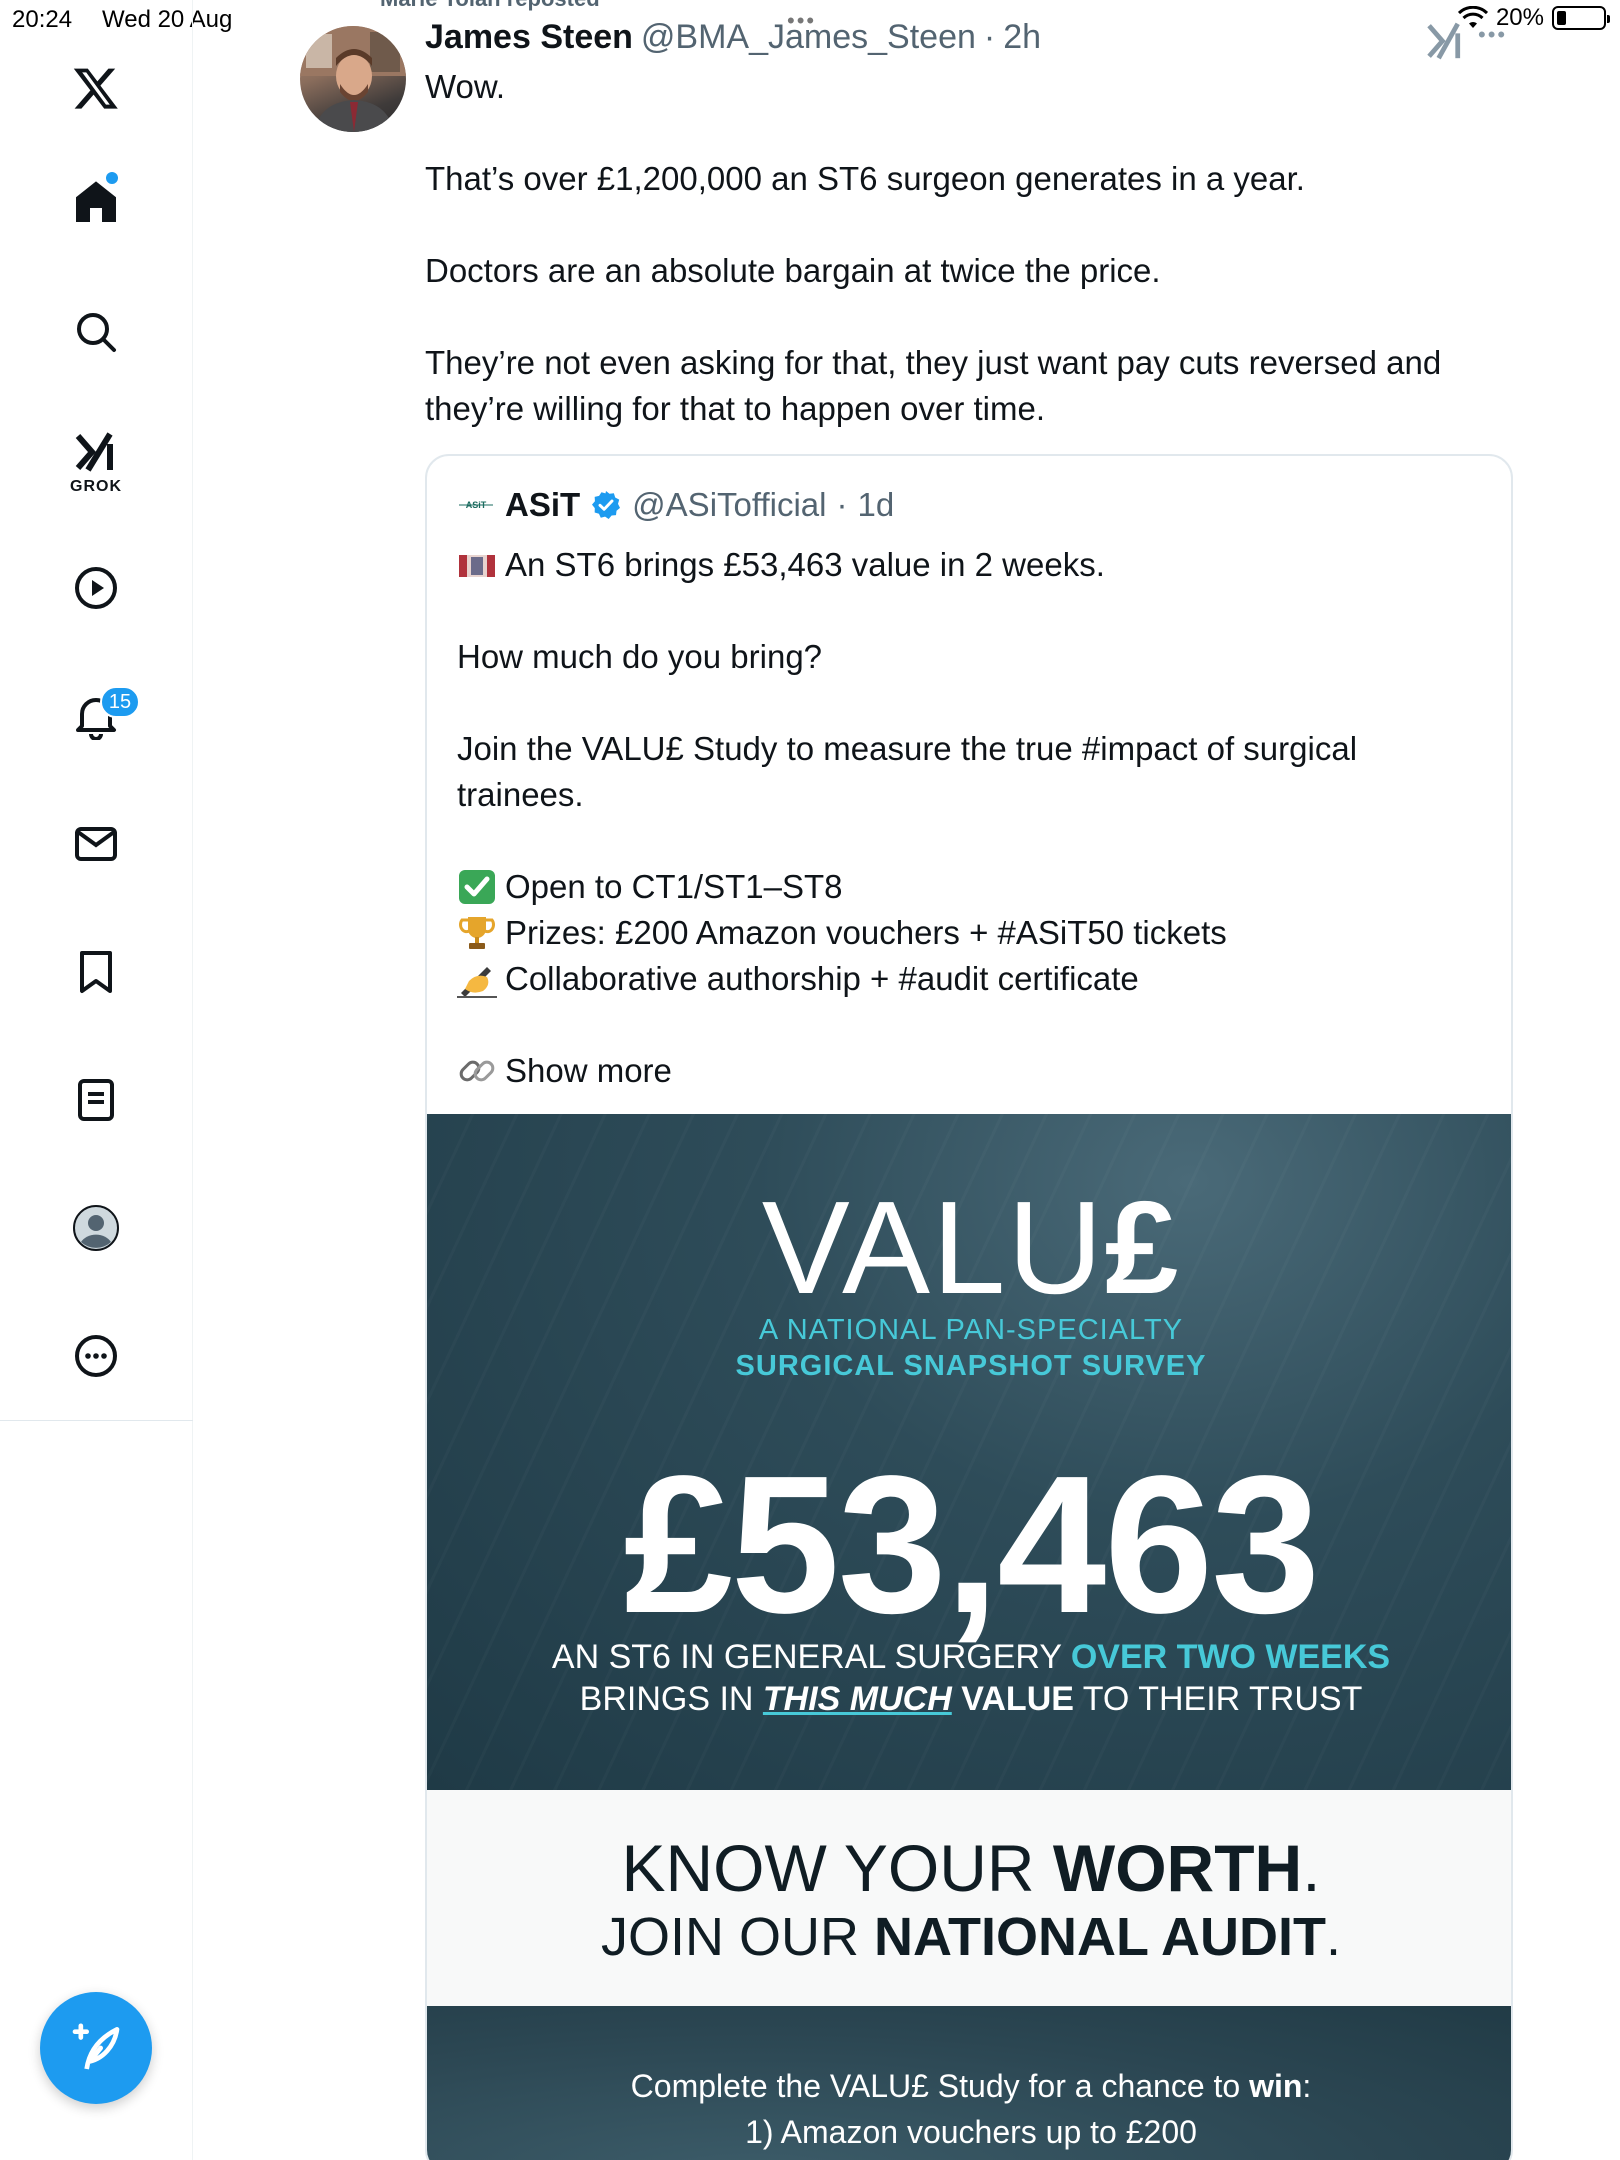 The height and width of the screenshot is (2160, 1620). I want to click on svg-text: ASiT, so click(476, 505).